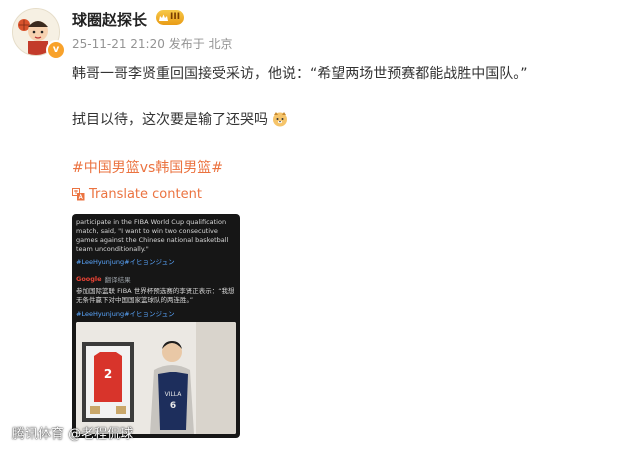  Describe the element at coordinates (145, 194) in the screenshot. I see `translate-label: Translate content` at that location.